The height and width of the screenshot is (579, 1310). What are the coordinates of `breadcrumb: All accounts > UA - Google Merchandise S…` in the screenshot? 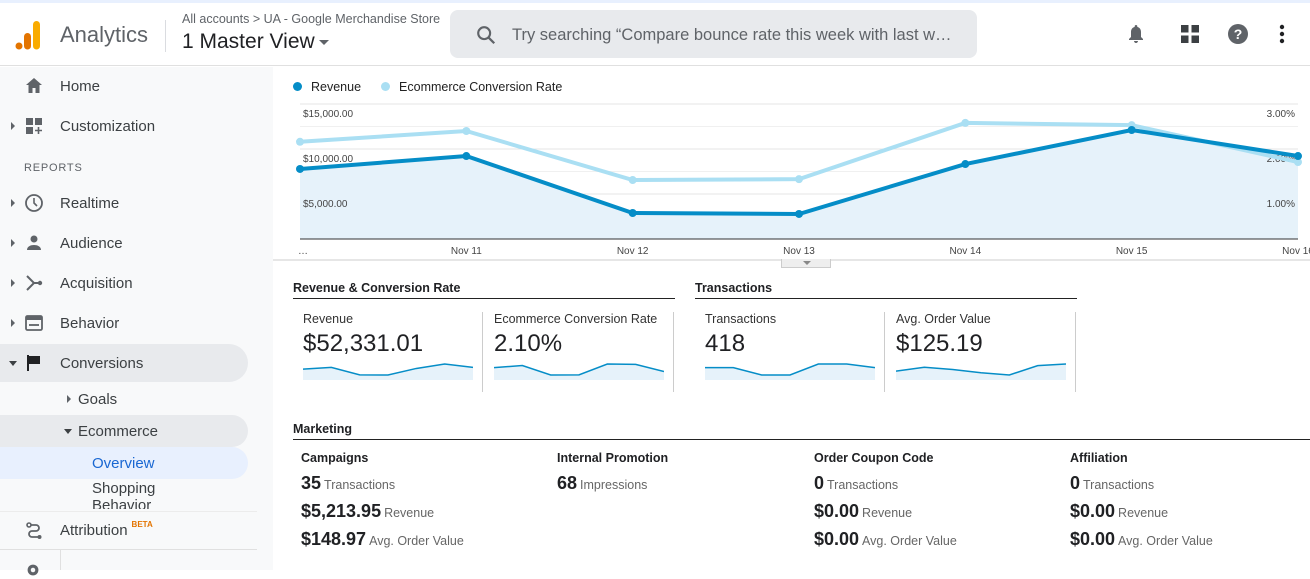 It's located at (311, 19).